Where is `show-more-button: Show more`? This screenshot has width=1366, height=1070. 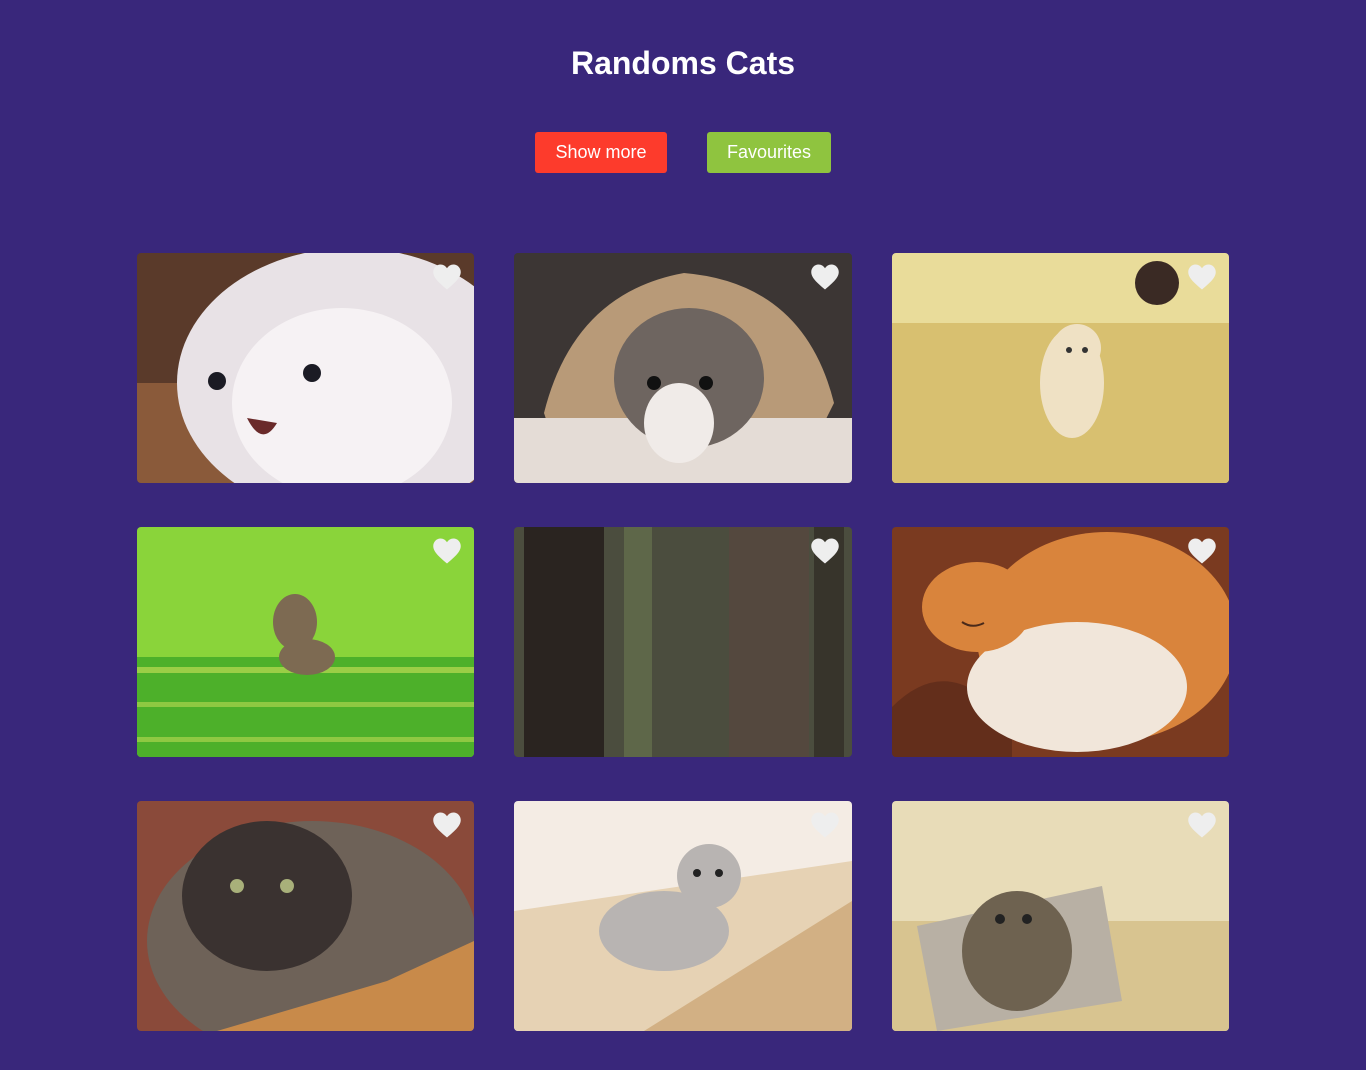 show-more-button: Show more is located at coordinates (601, 152).